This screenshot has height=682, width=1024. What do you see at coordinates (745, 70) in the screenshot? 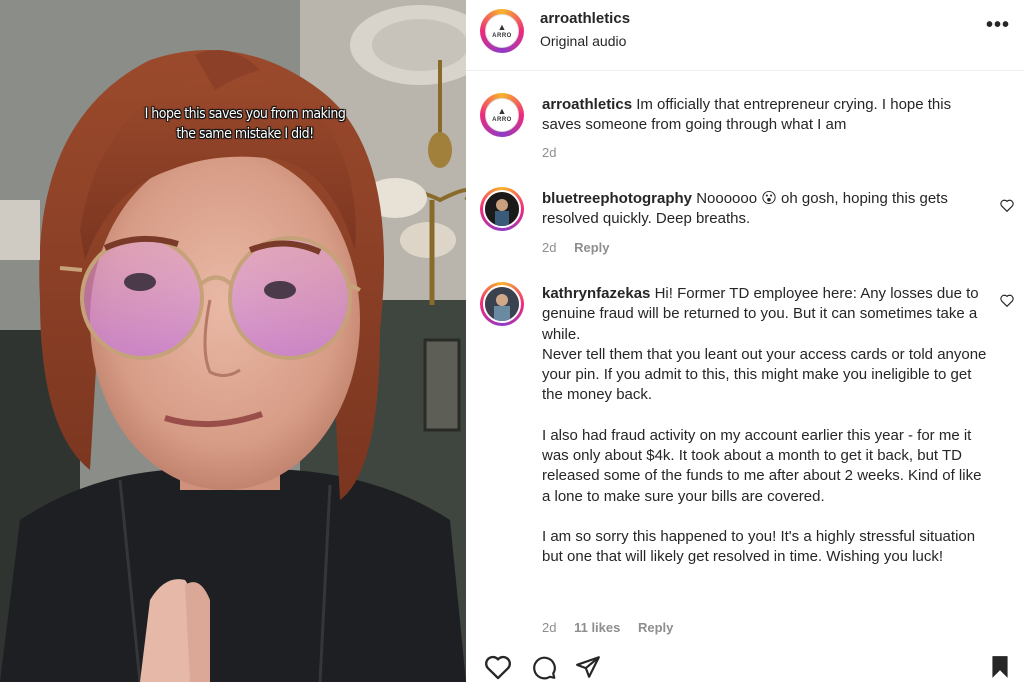
I see `header-divider` at bounding box center [745, 70].